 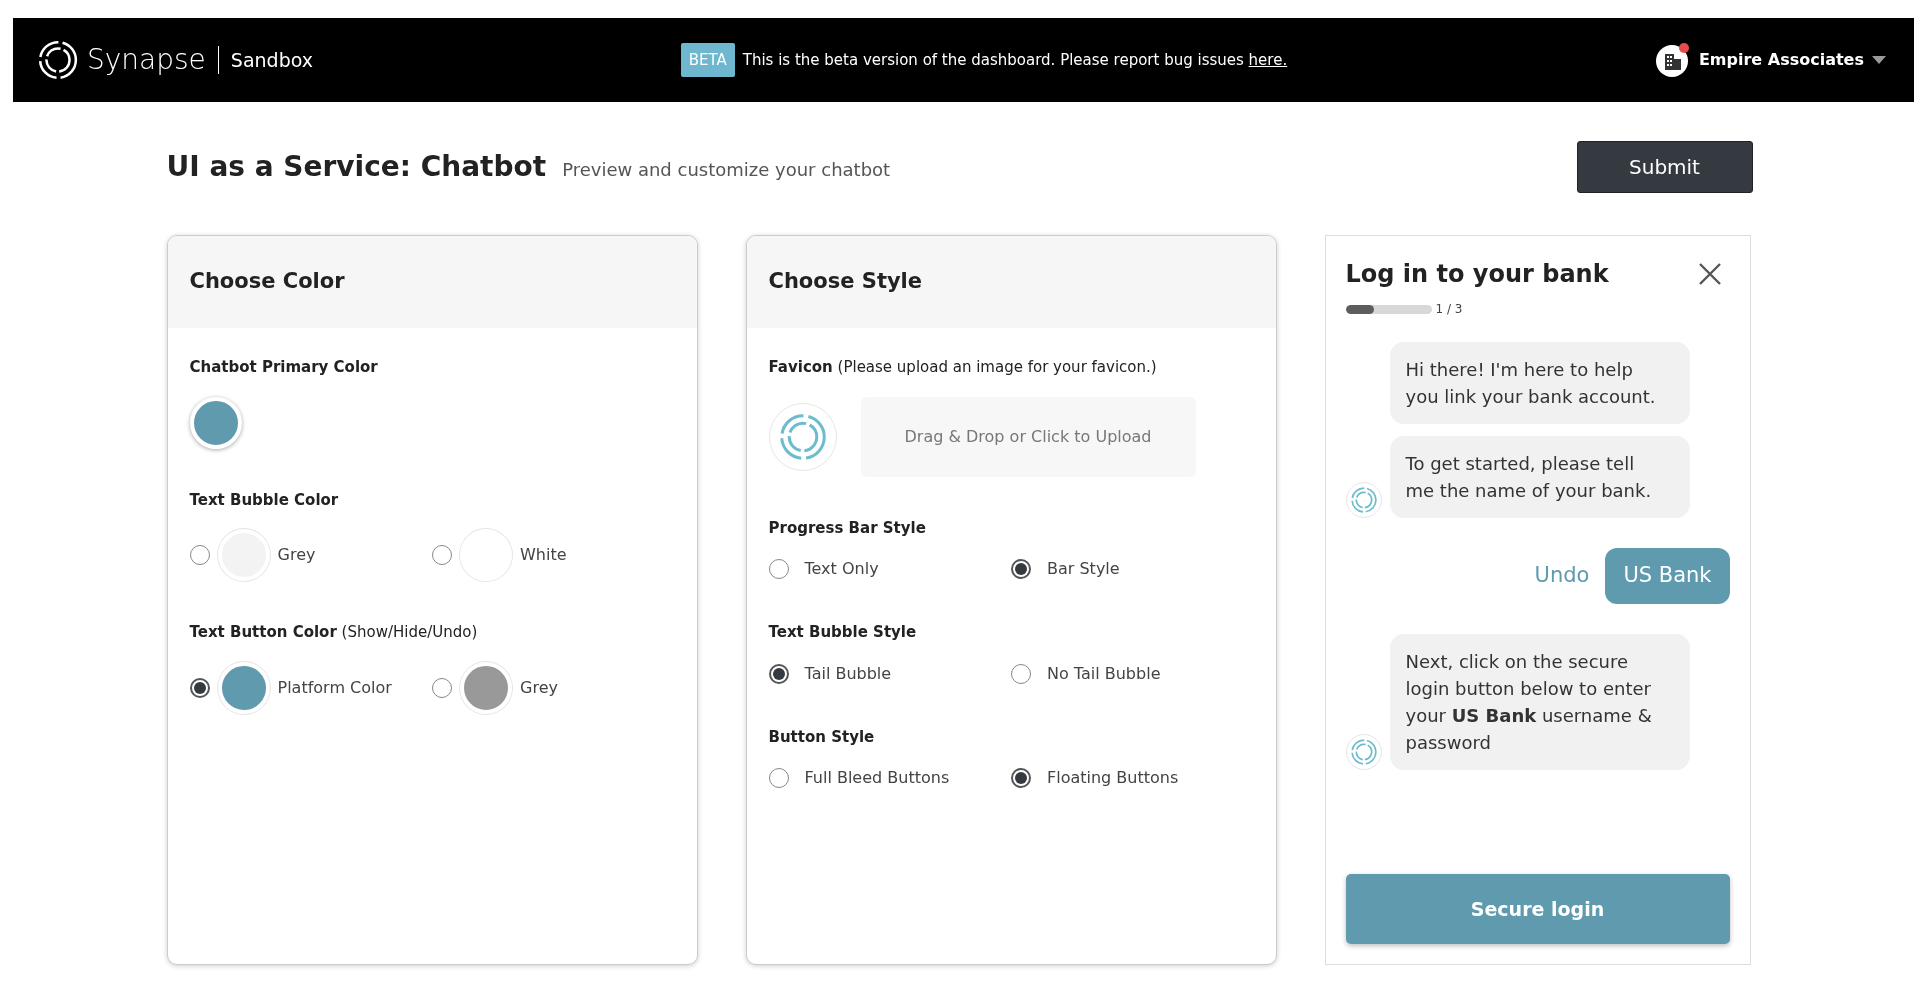 What do you see at coordinates (1879, 60) in the screenshot?
I see `caret-icon` at bounding box center [1879, 60].